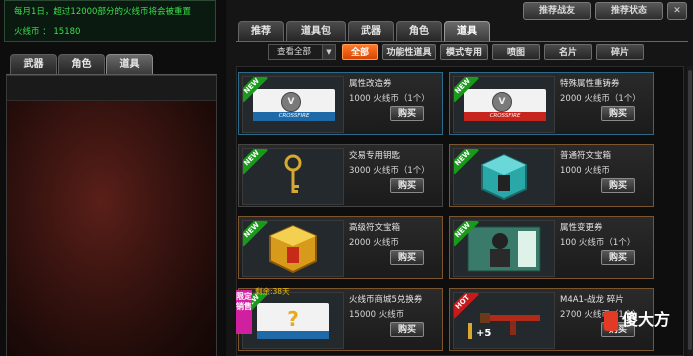 This screenshot has height=356, width=693. I want to click on left-tabs: 武器 角色 道具, so click(111, 63).